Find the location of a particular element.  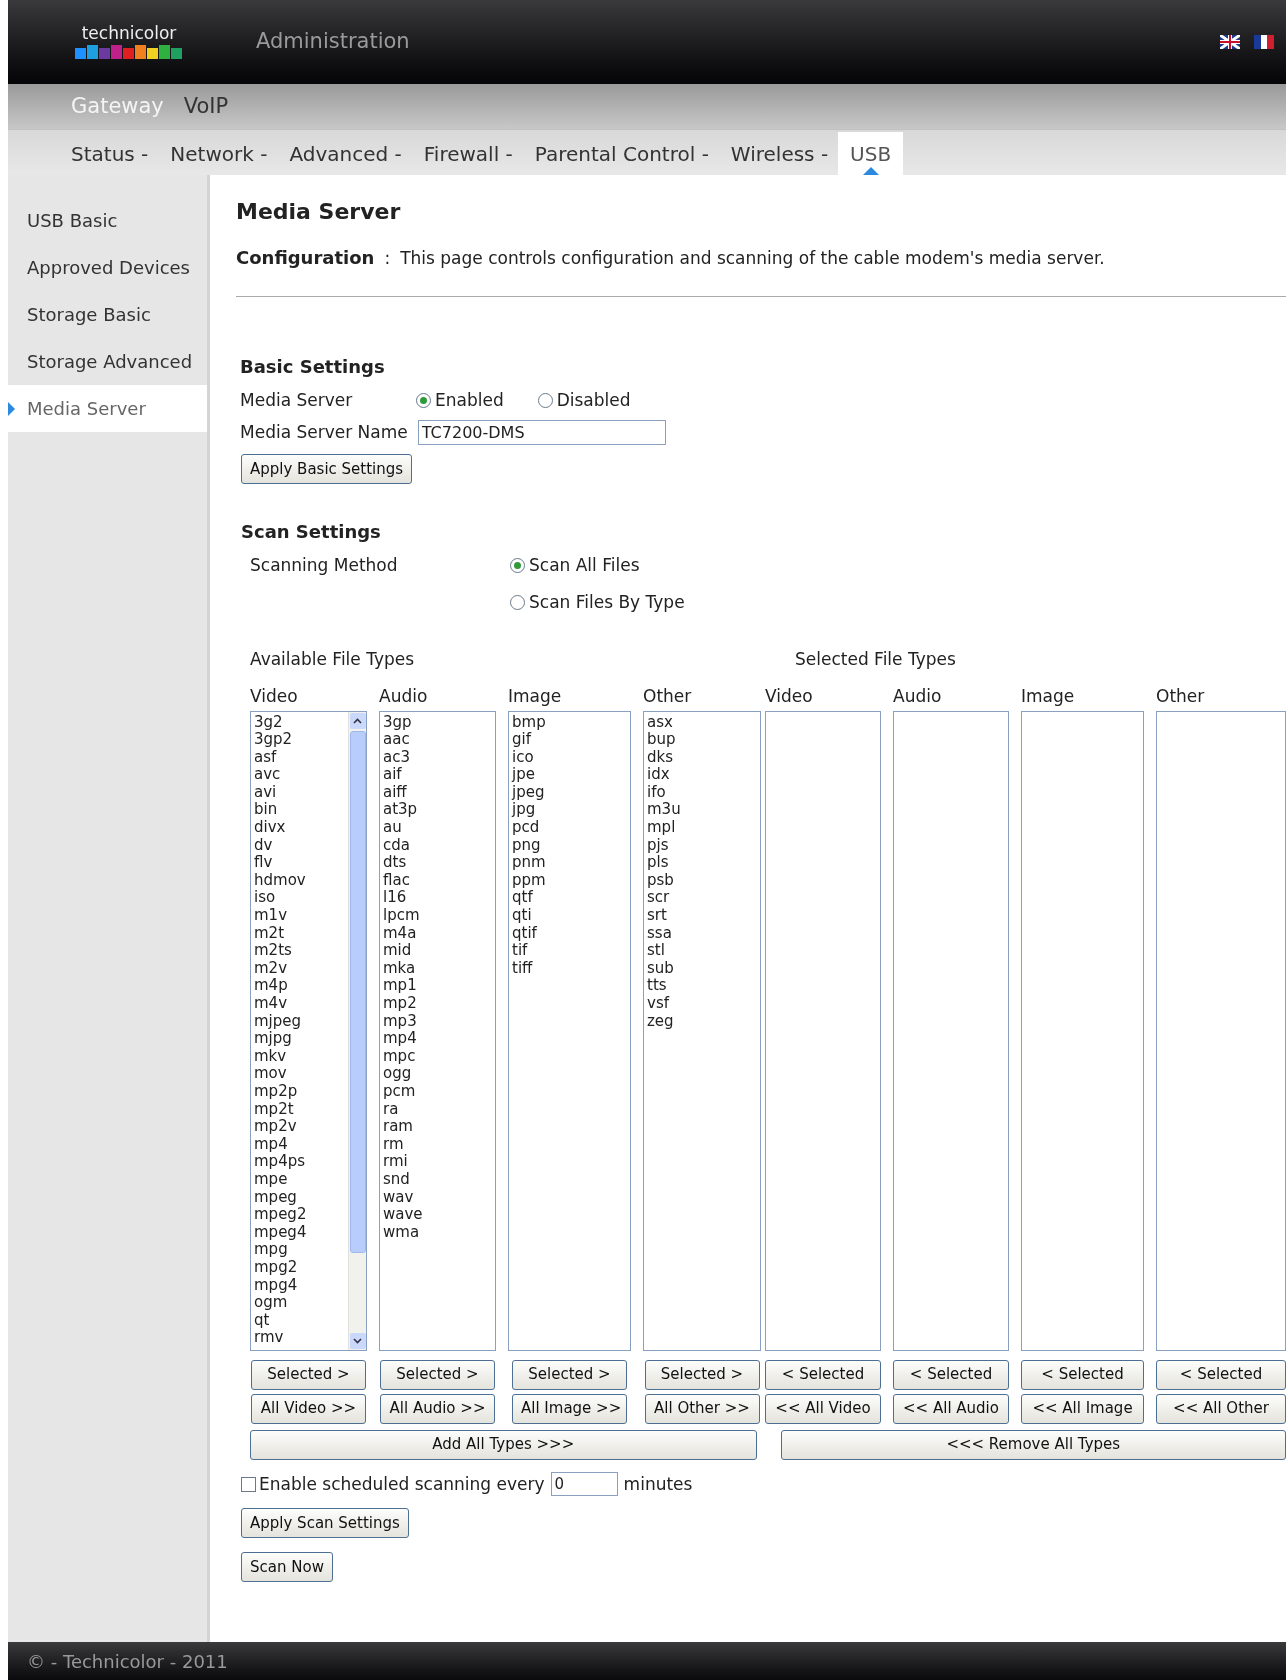

list-option: wave is located at coordinates (439, 1215).